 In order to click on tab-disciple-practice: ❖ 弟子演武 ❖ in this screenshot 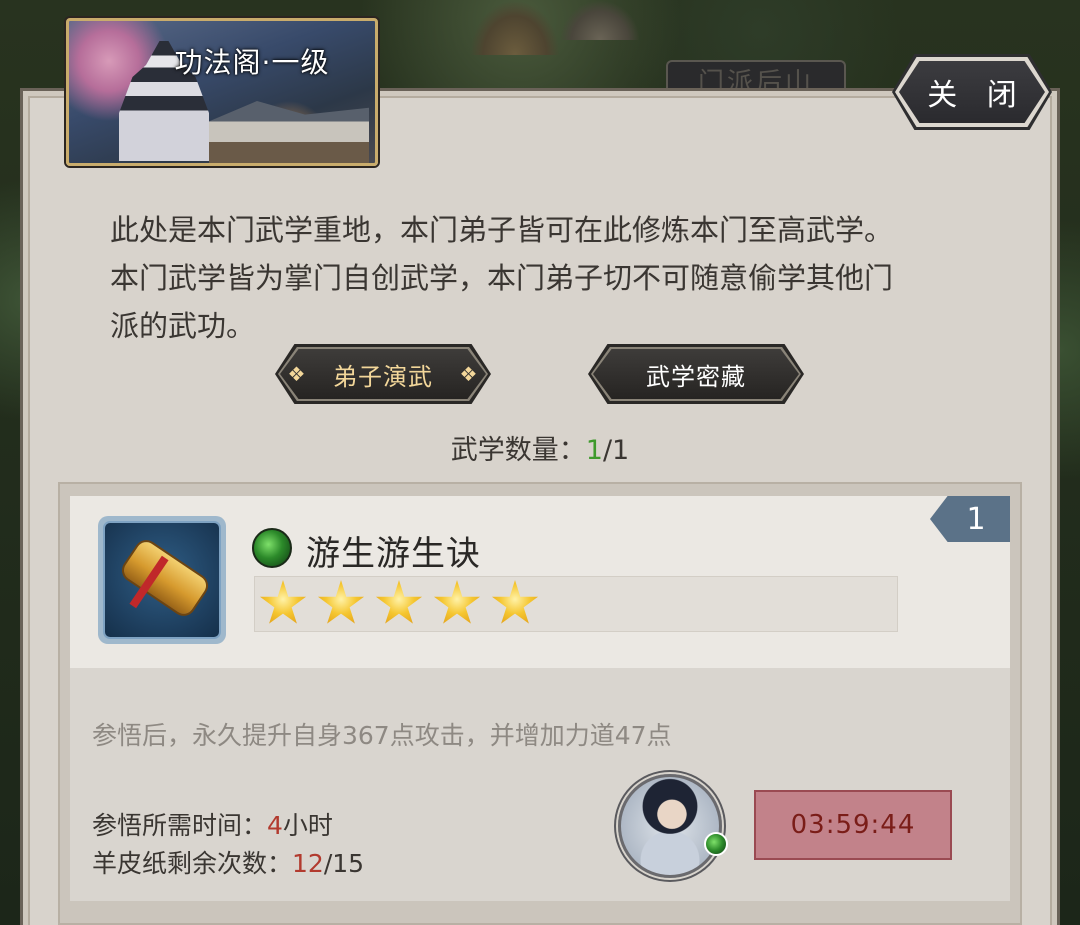, I will do `click(383, 374)`.